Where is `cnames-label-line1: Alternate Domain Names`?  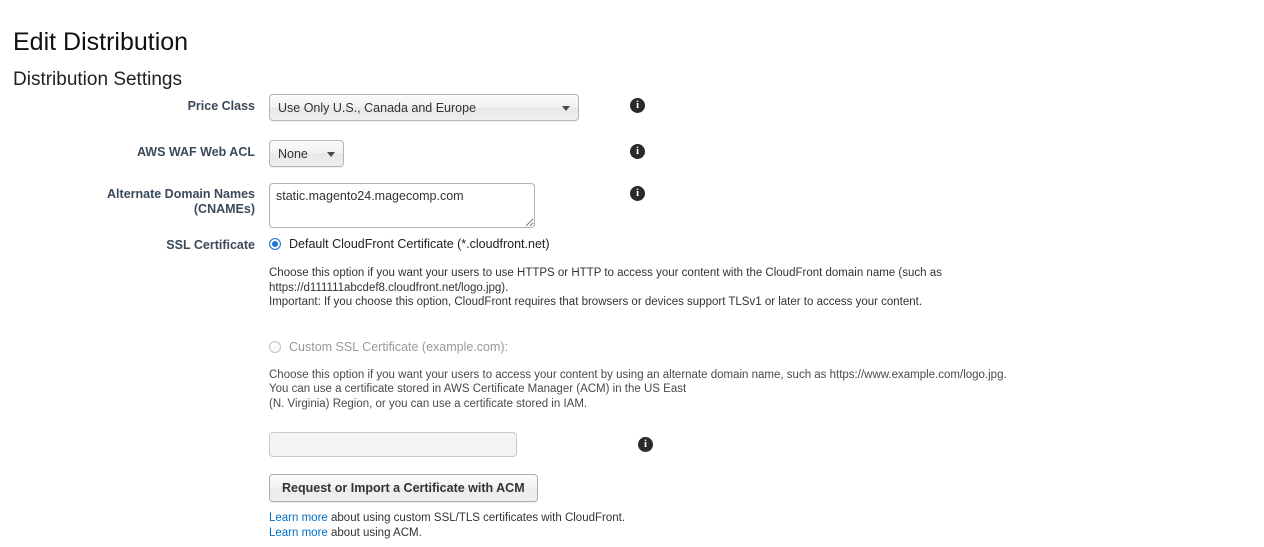 cnames-label-line1: Alternate Domain Names is located at coordinates (181, 194).